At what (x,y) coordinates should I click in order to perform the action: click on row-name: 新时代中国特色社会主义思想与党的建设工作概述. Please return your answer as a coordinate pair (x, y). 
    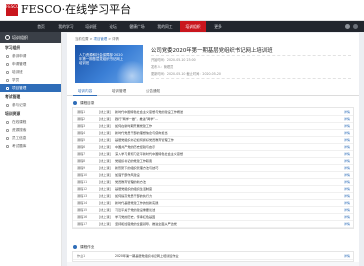
    Looking at the image, I should click on (215, 112).